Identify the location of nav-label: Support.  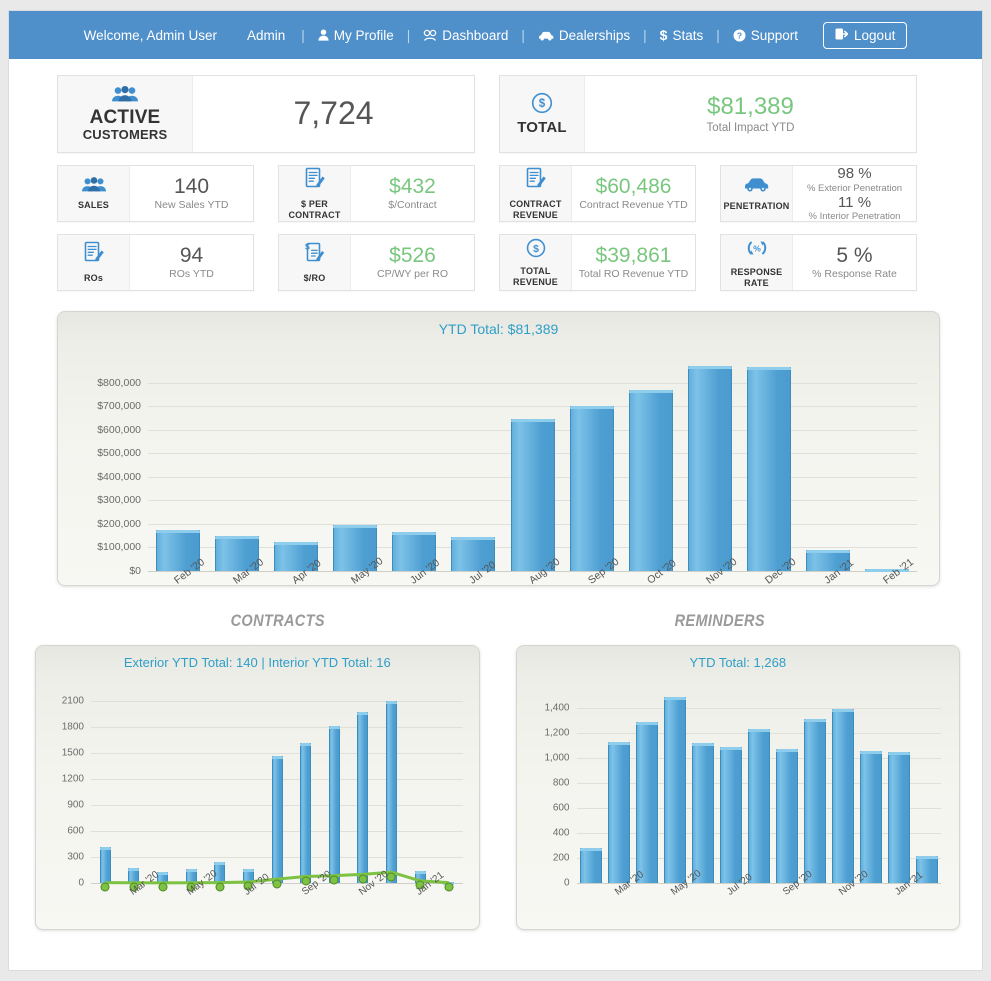
(774, 35).